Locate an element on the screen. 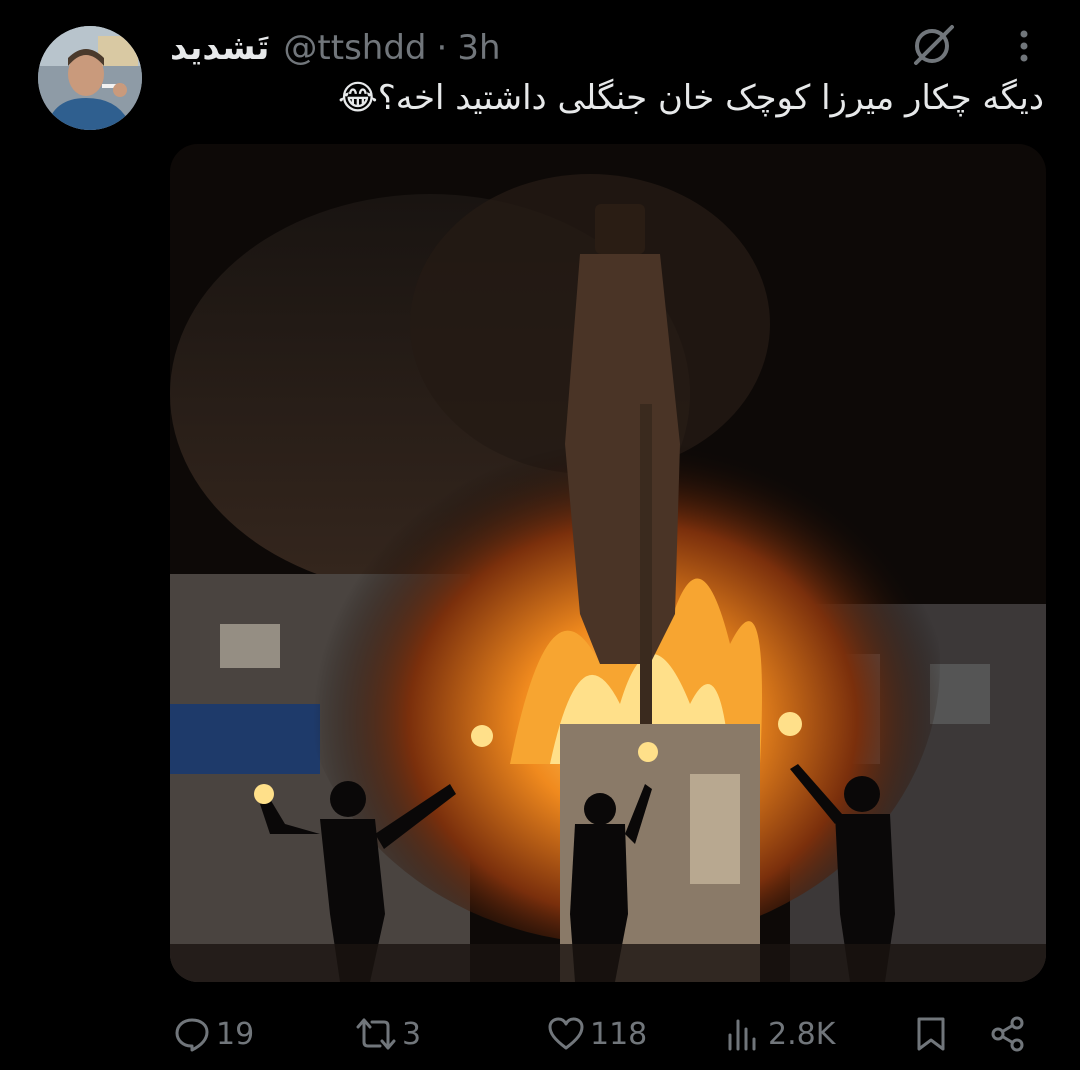 The image size is (1080, 1070). more-options-icon is located at coordinates (1024, 46).